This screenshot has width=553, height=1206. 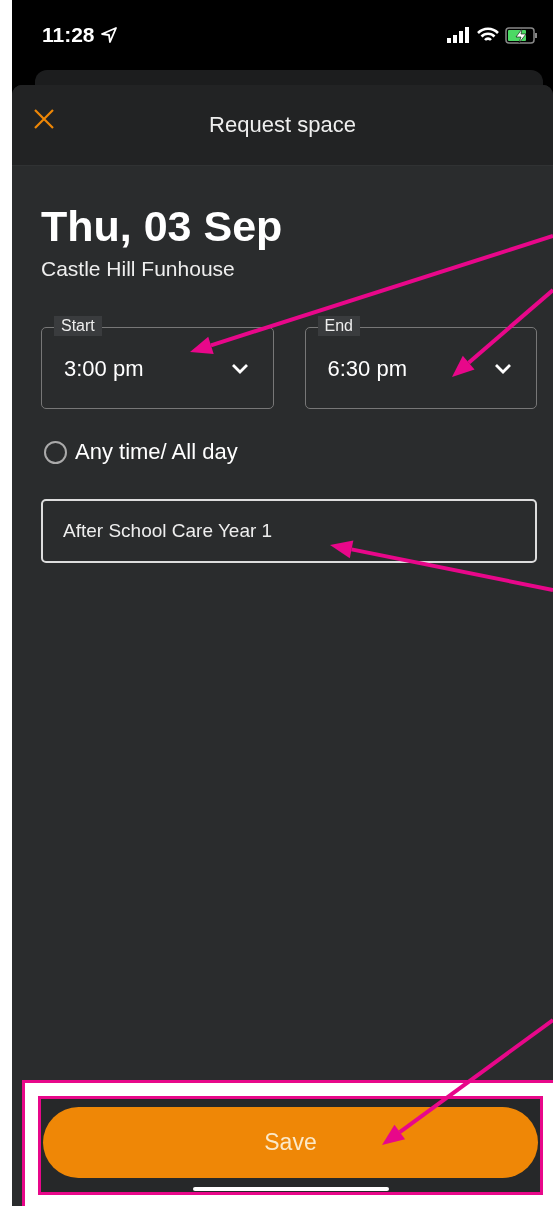 What do you see at coordinates (338, 326) in the screenshot?
I see `field-label: End` at bounding box center [338, 326].